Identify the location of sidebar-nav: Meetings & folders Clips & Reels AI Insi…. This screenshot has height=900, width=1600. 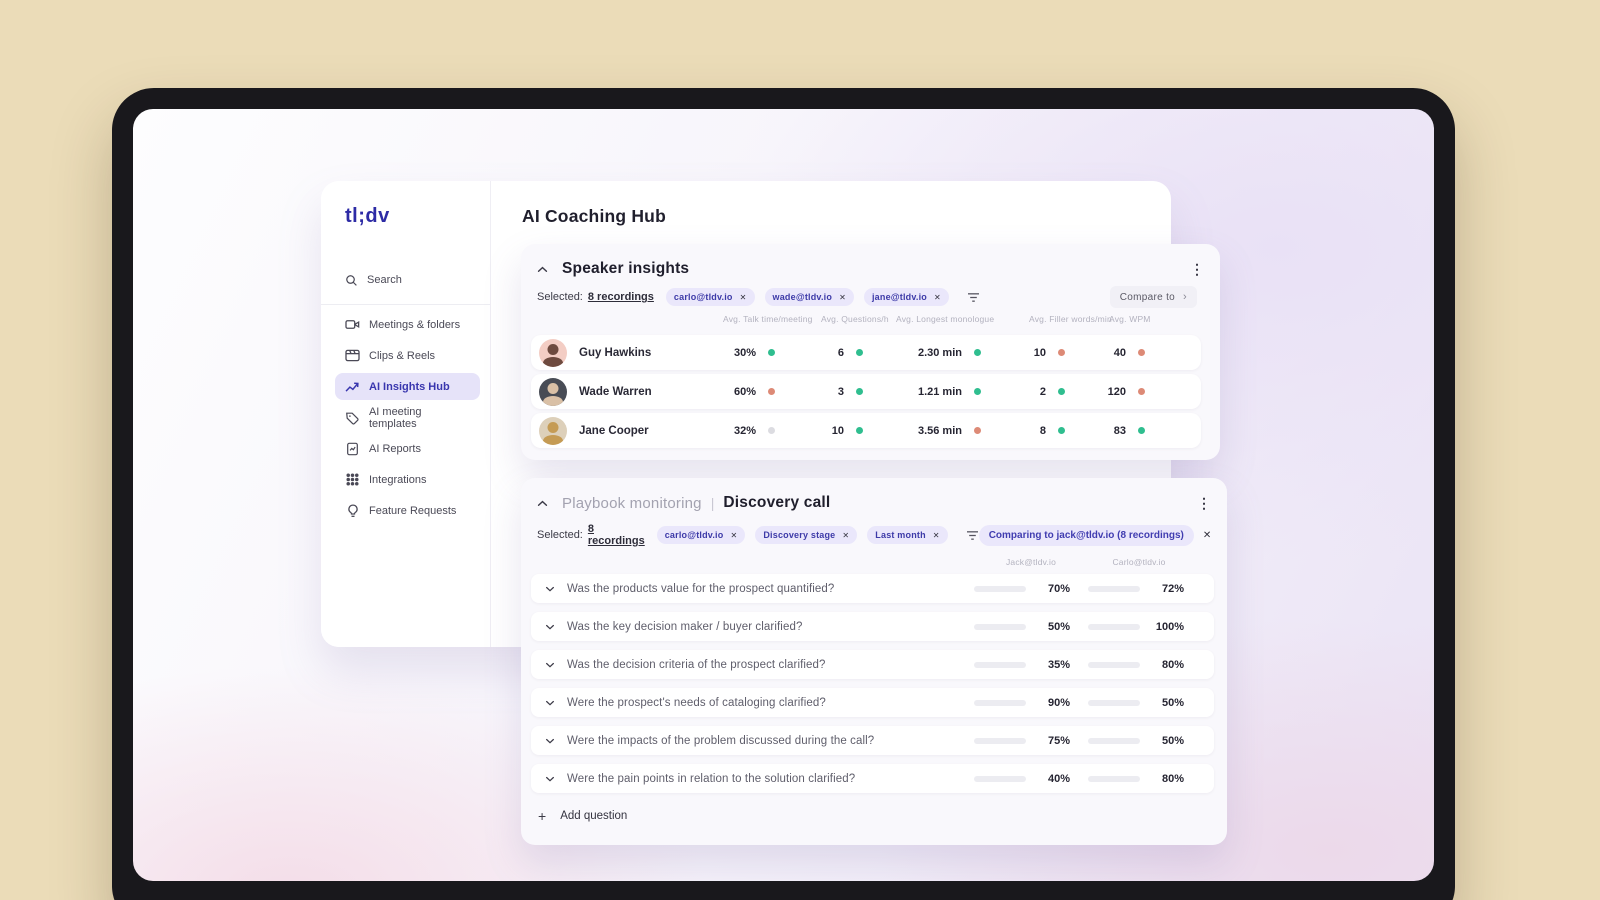
(407, 417).